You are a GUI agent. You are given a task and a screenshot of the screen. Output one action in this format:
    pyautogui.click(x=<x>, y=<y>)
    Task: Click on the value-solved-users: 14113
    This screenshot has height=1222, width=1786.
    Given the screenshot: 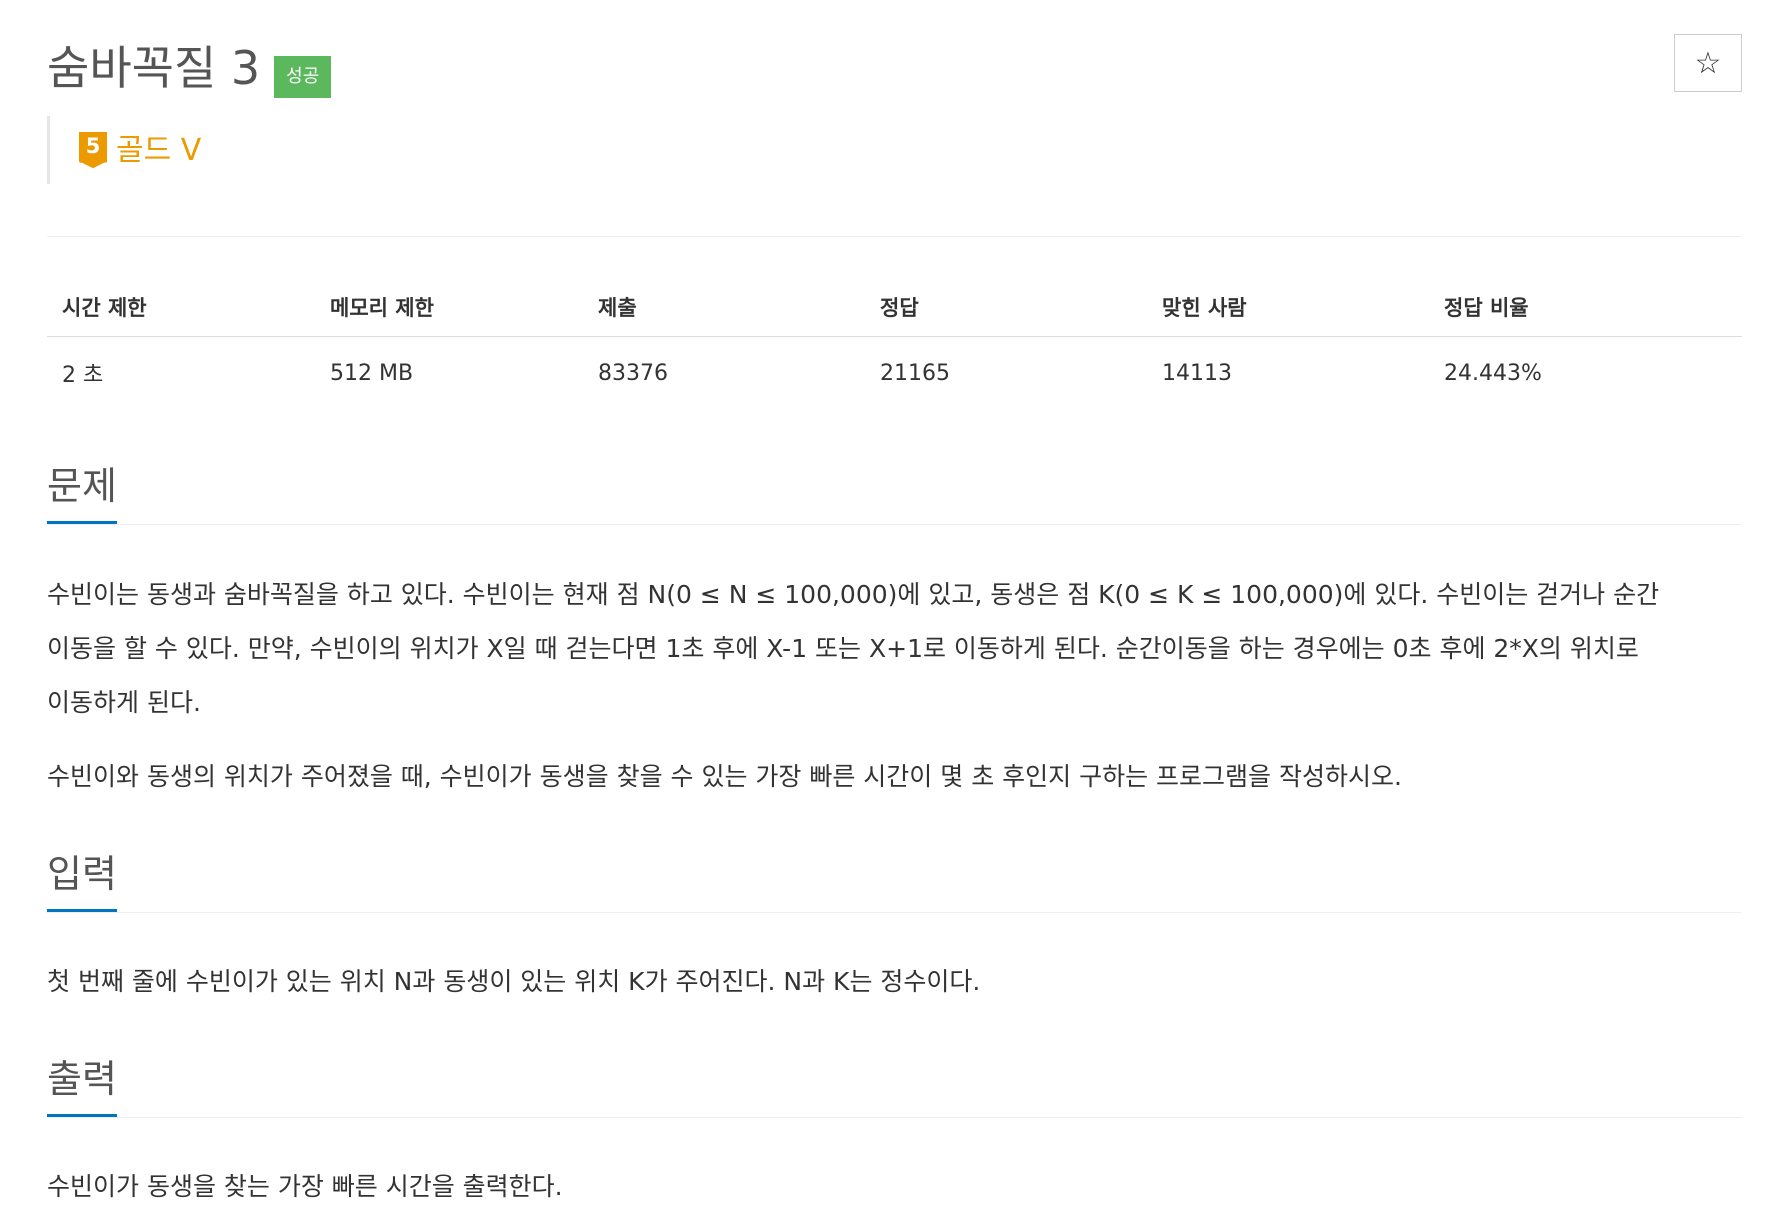 What is the action you would take?
    pyautogui.click(x=1197, y=373)
    